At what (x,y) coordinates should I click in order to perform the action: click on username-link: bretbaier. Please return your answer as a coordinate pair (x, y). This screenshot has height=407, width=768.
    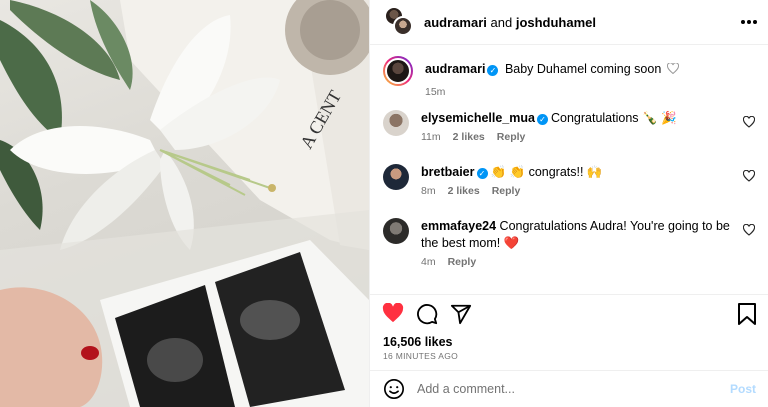
    Looking at the image, I should click on (448, 172).